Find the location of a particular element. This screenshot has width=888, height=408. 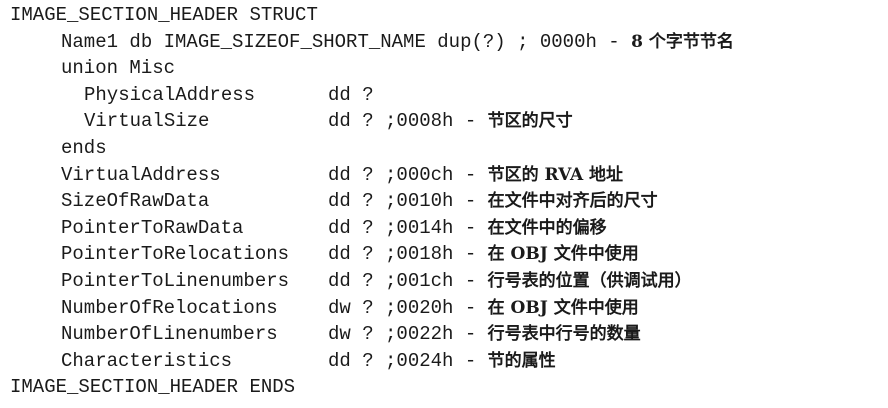

union-close-line: ends is located at coordinates (445, 148).